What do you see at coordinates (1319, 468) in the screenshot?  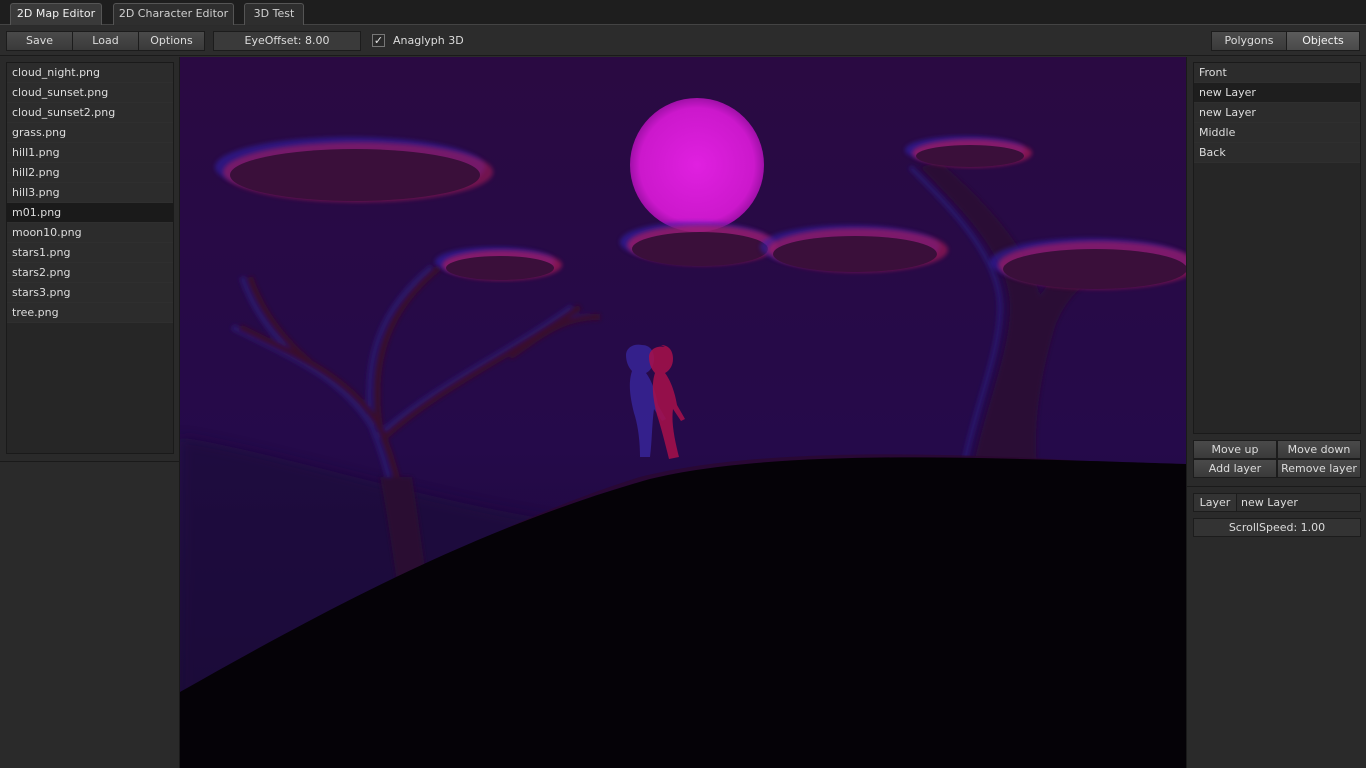 I see `remove-layer-button: Remove layer` at bounding box center [1319, 468].